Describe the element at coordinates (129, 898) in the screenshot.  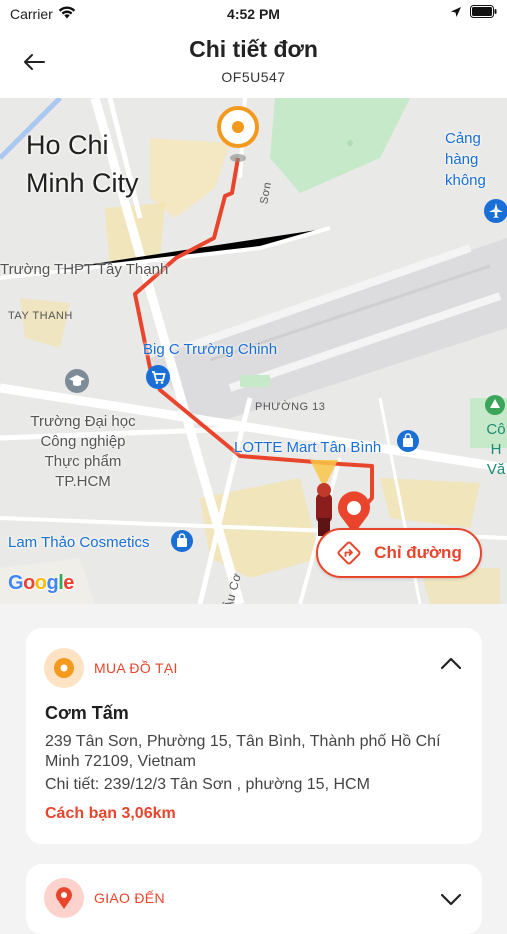
I see `delivery-section-title: GIAO ĐẾN` at that location.